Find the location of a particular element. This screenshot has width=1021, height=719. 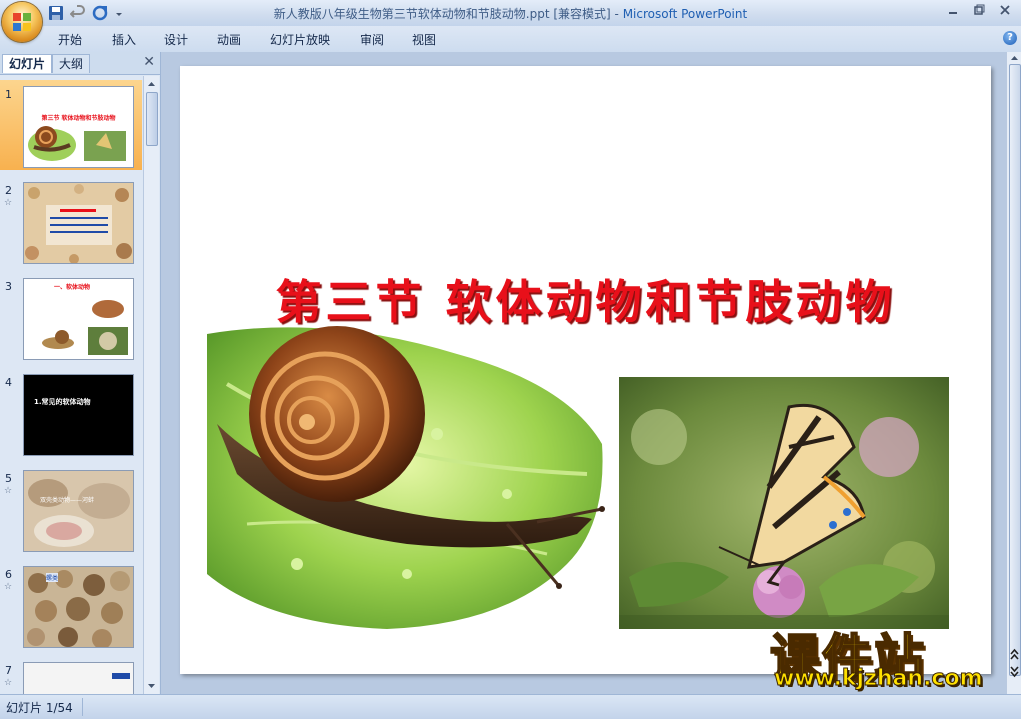

window-controls is located at coordinates (979, 12).